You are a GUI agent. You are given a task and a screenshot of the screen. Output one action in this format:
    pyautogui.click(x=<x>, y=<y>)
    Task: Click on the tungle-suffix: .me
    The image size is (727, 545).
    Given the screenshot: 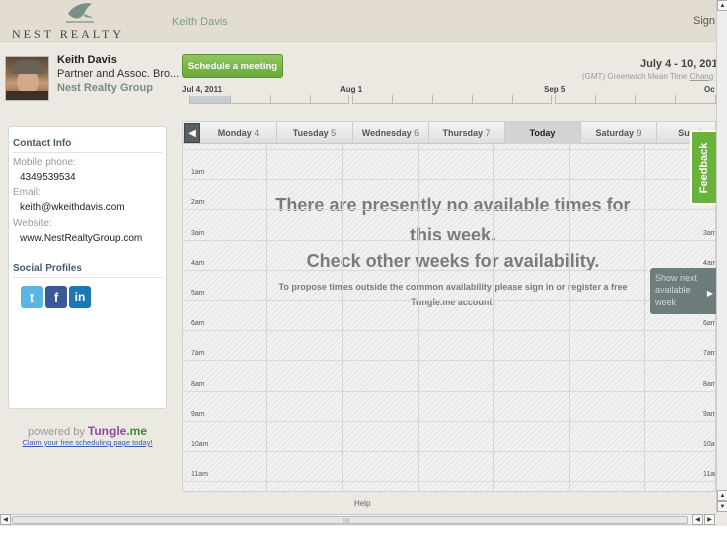 What is the action you would take?
    pyautogui.click(x=137, y=431)
    